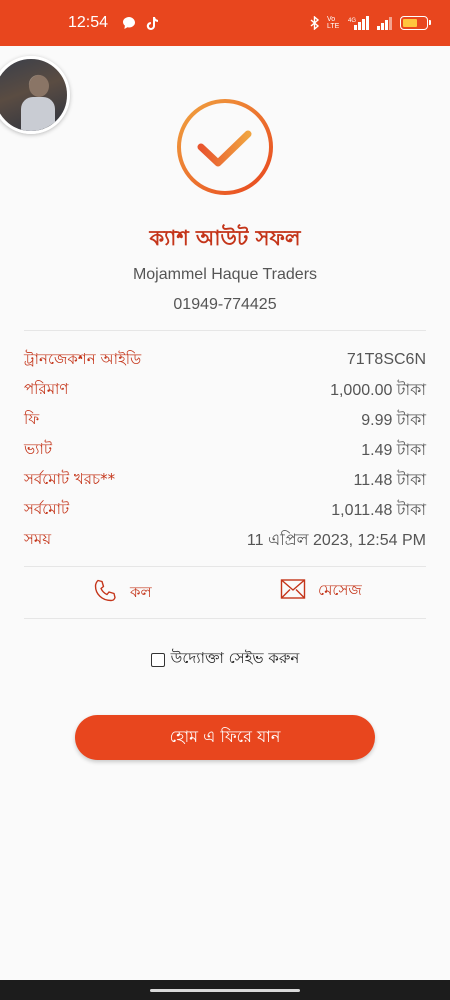 The height and width of the screenshot is (1000, 450). I want to click on detail-value: 11 এপ্রিল 2023, 12:54 PM, so click(336, 540).